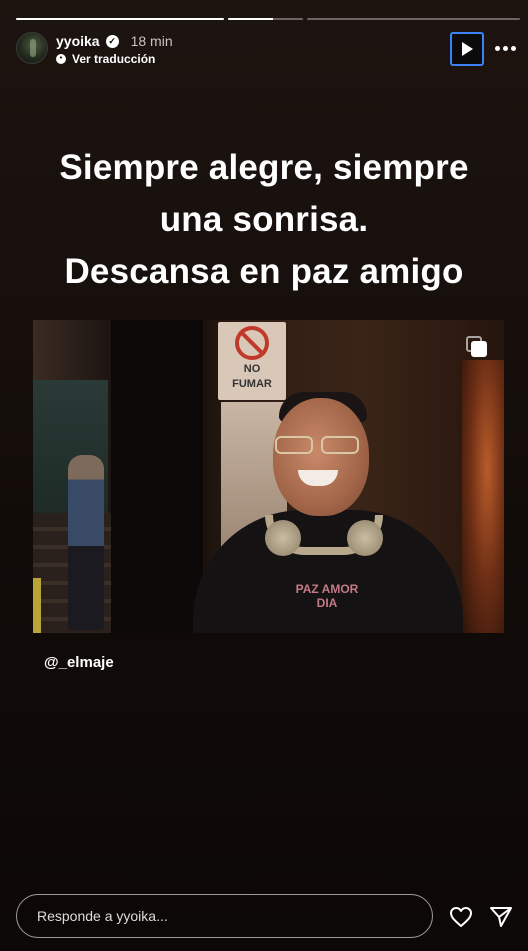 The height and width of the screenshot is (951, 528). What do you see at coordinates (252, 343) in the screenshot?
I see `no-smoking-icon` at bounding box center [252, 343].